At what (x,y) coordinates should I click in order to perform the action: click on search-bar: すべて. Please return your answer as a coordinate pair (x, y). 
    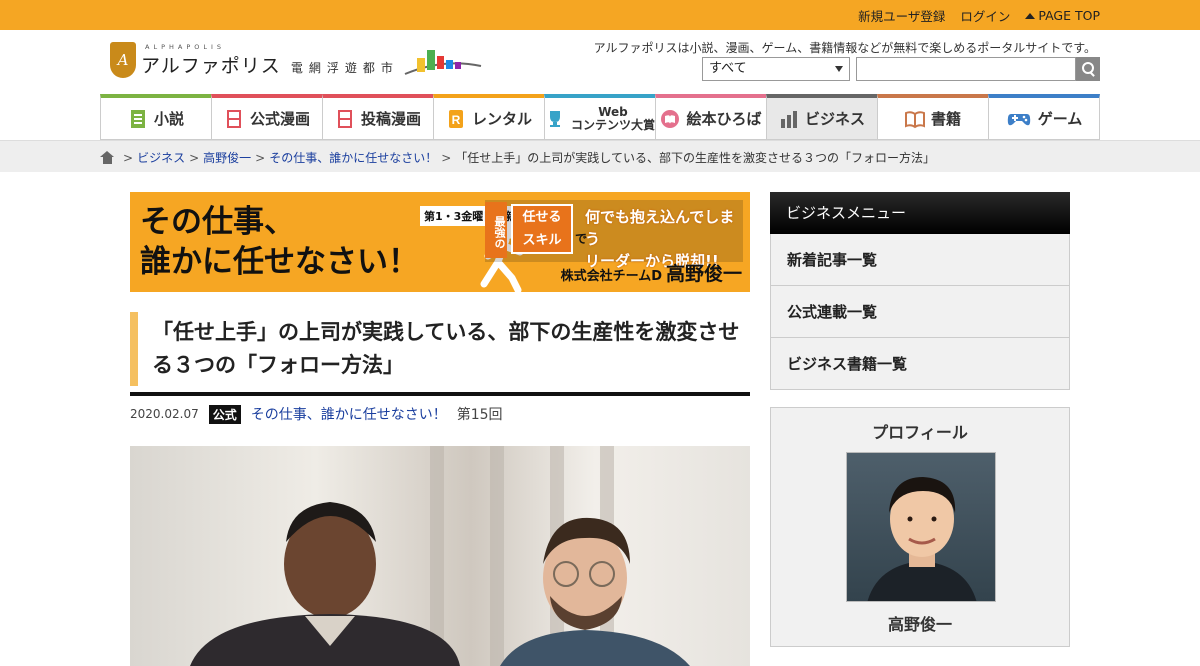
    Looking at the image, I should click on (901, 69).